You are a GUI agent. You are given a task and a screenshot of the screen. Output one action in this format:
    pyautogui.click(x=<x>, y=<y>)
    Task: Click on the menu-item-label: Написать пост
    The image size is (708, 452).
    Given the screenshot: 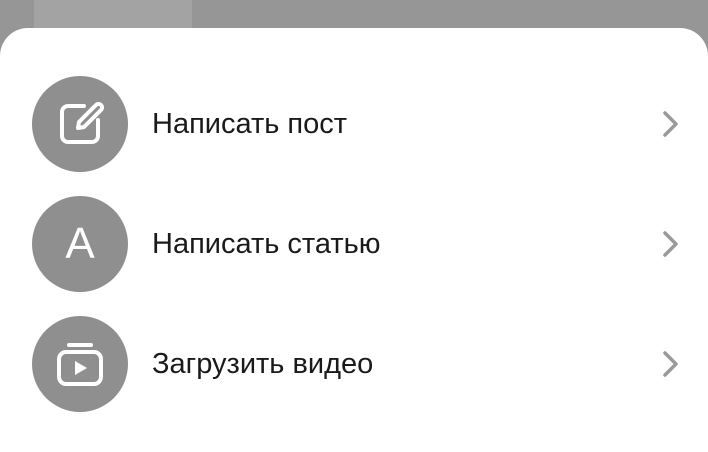 What is the action you would take?
    pyautogui.click(x=250, y=124)
    